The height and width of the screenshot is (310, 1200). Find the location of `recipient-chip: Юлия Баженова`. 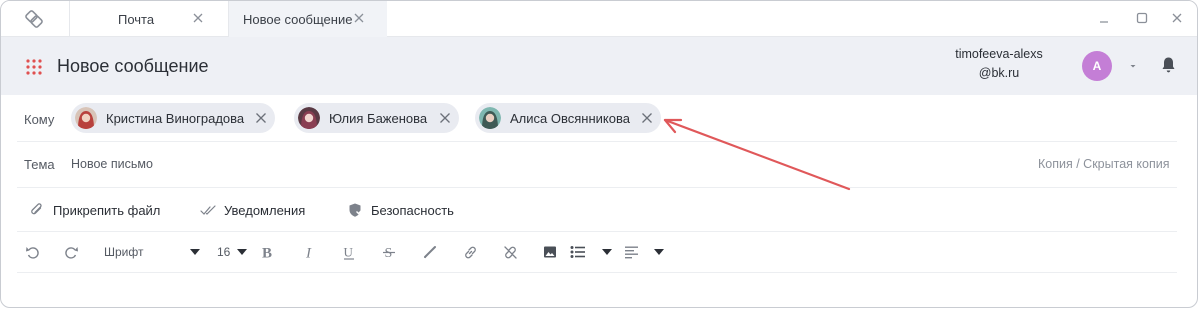

recipient-chip: Юлия Баженова is located at coordinates (376, 118).